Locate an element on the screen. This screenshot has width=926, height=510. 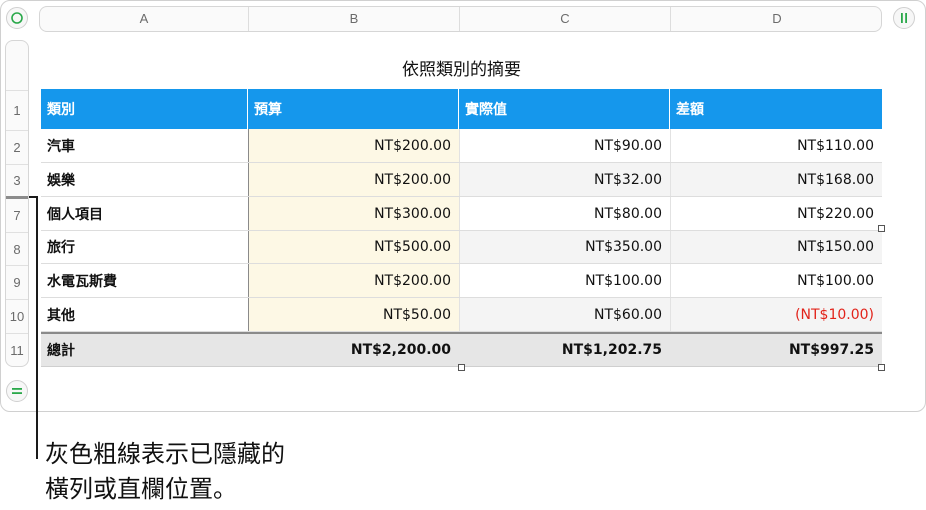
table-cell: NT$32.00 is located at coordinates (564, 179).